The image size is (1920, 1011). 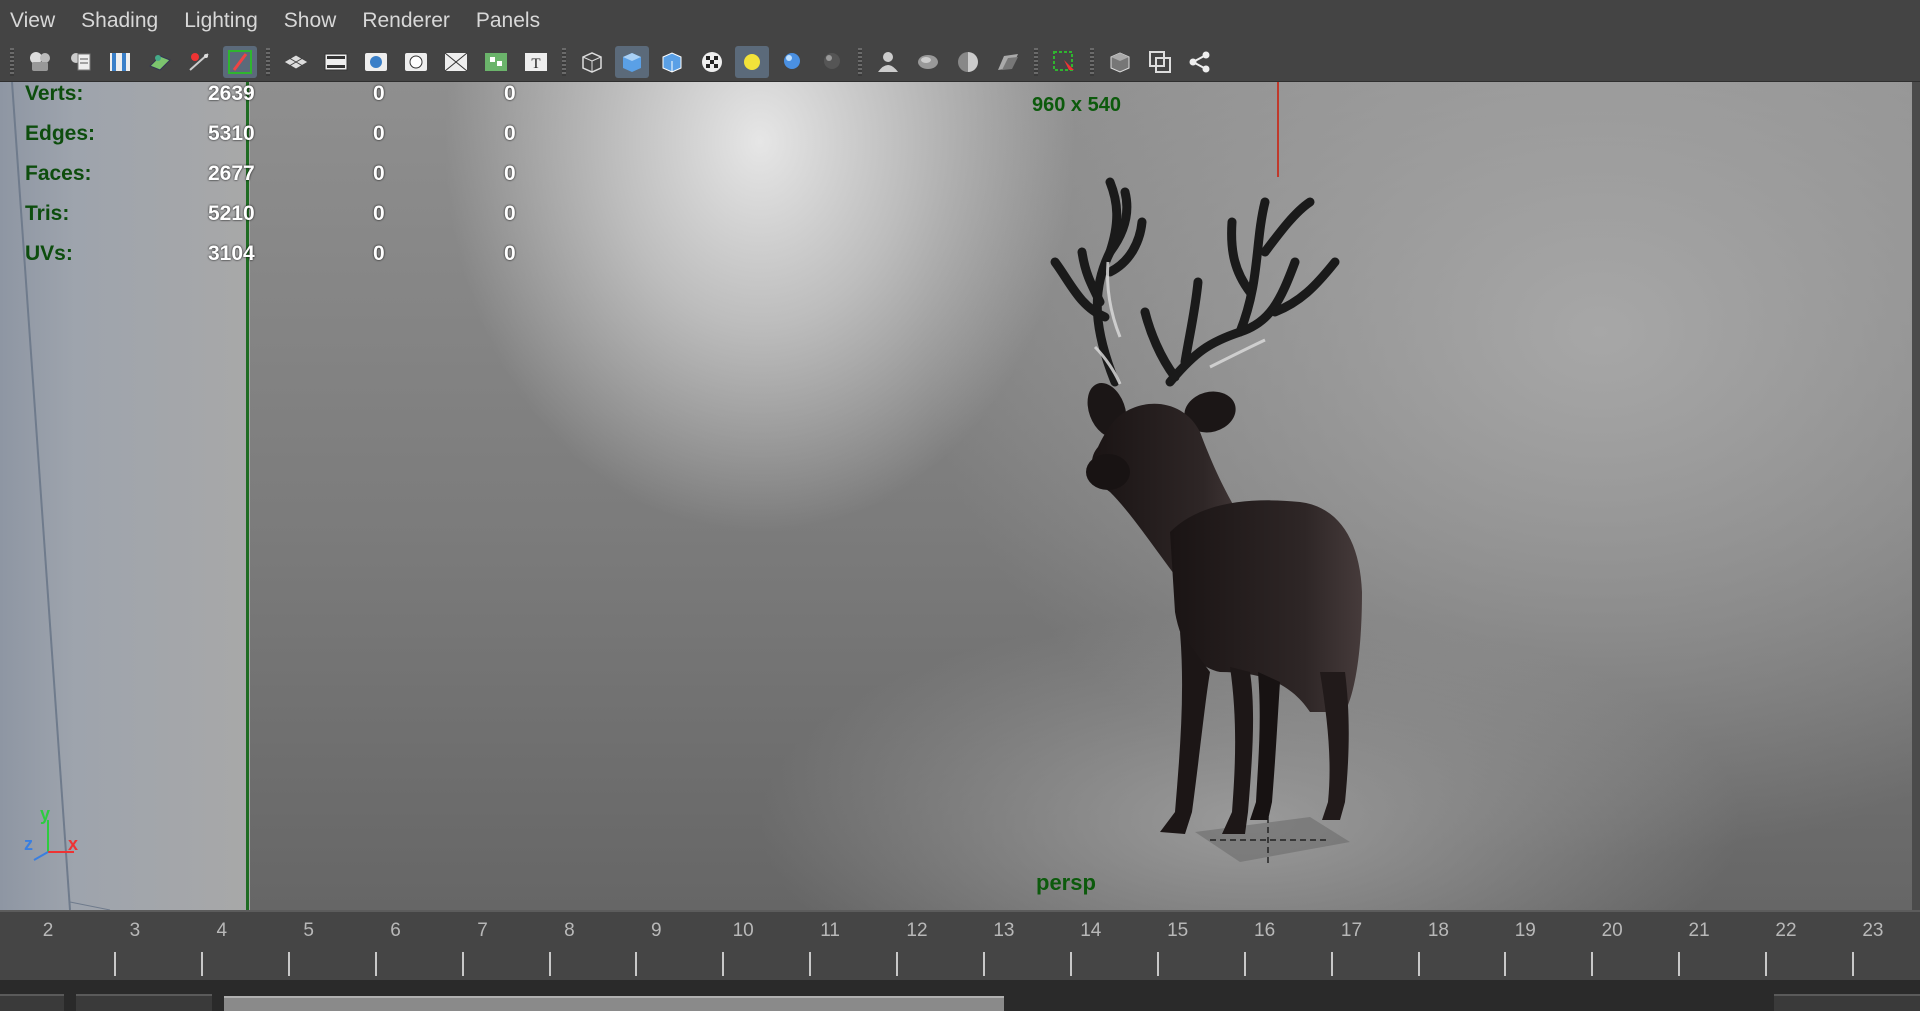 I want to click on ambient-occlusion-icon, so click(x=832, y=62).